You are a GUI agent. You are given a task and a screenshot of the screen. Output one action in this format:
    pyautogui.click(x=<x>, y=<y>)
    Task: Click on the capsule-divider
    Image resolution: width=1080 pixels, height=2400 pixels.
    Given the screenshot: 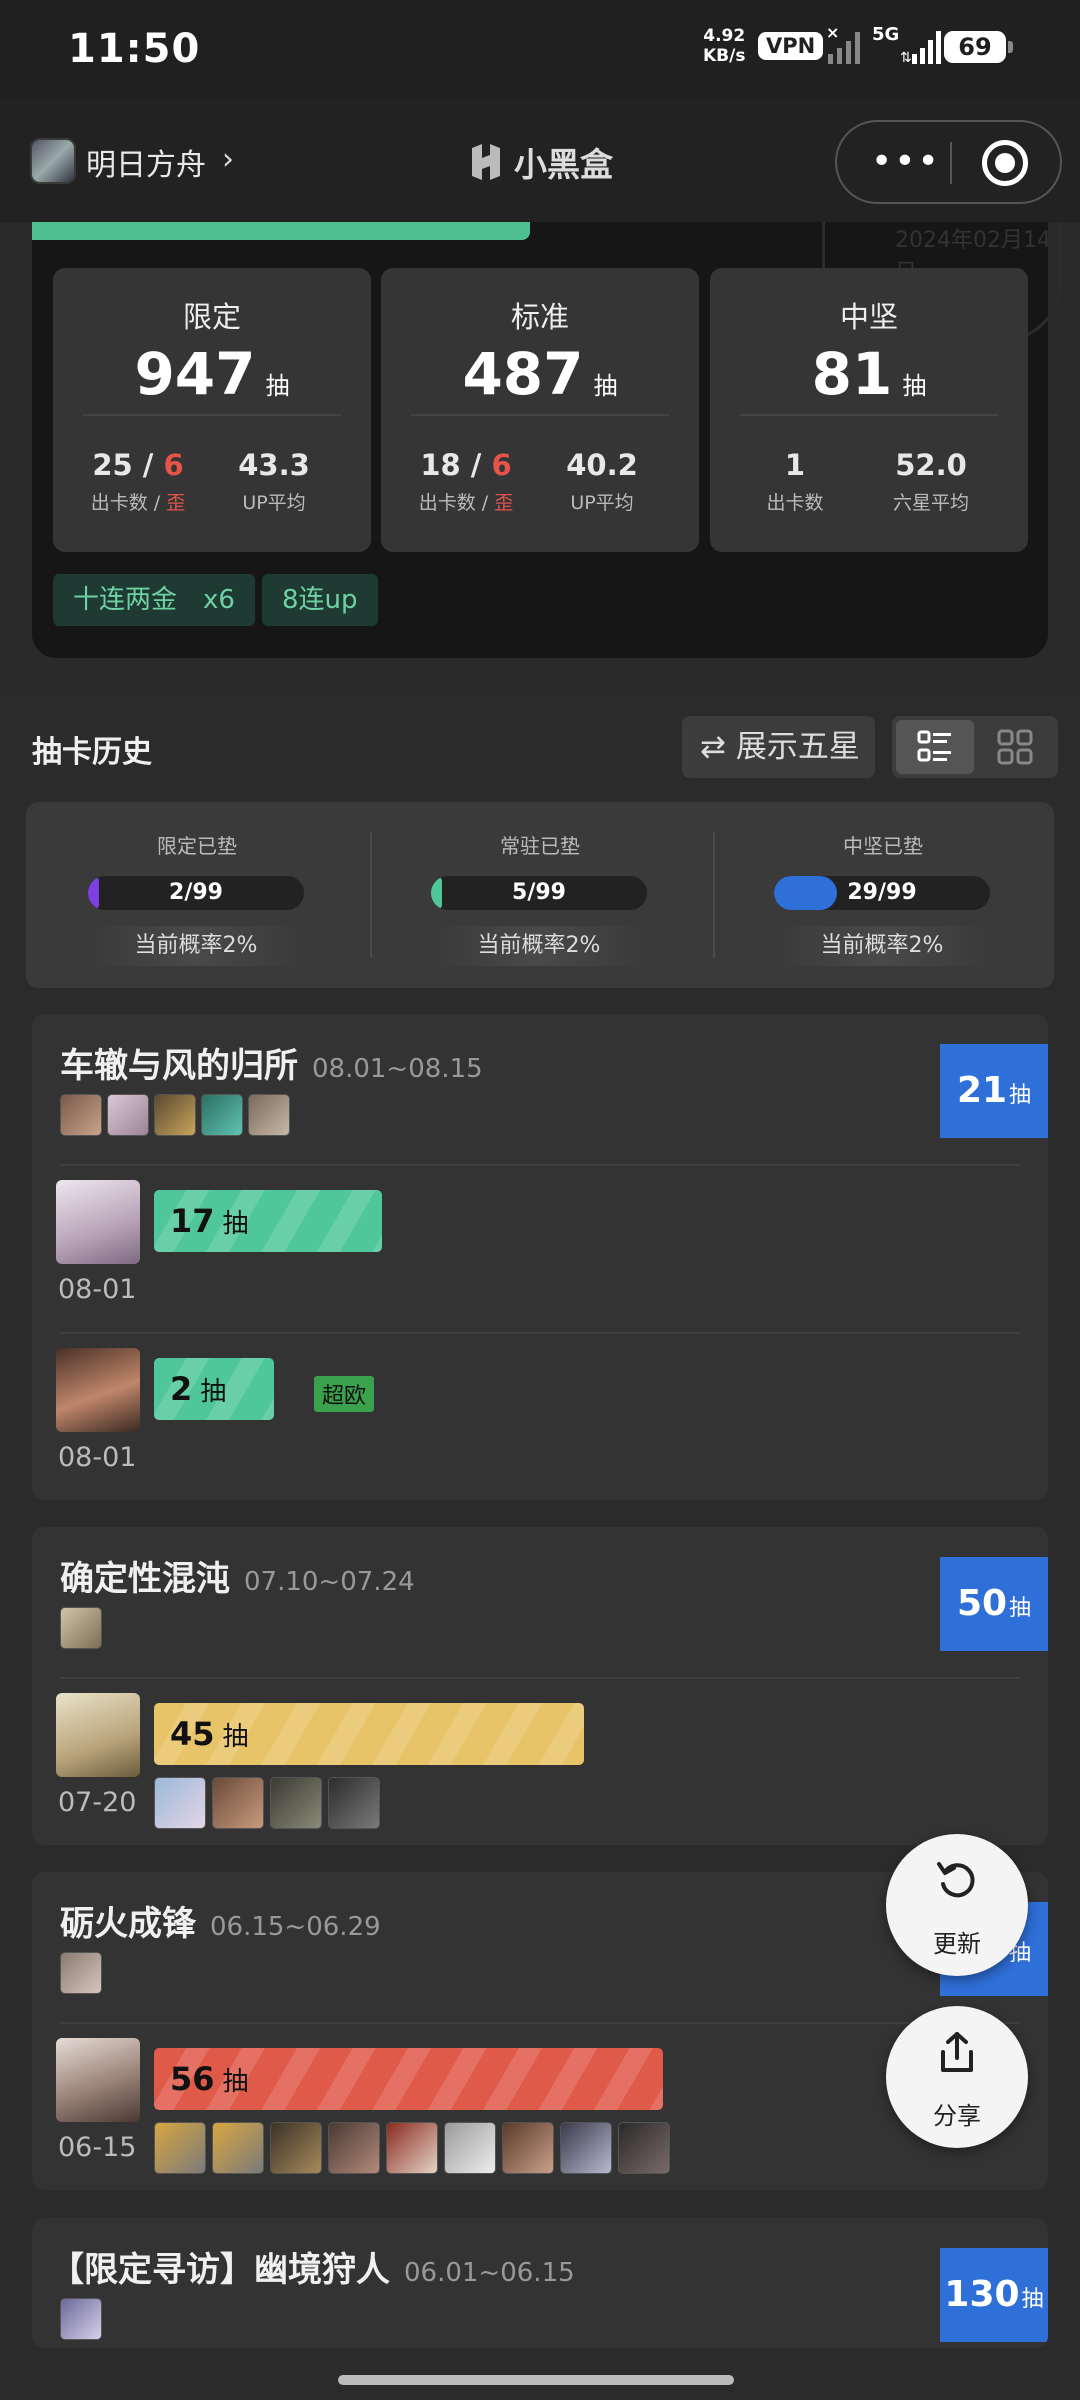 What is the action you would take?
    pyautogui.click(x=951, y=163)
    